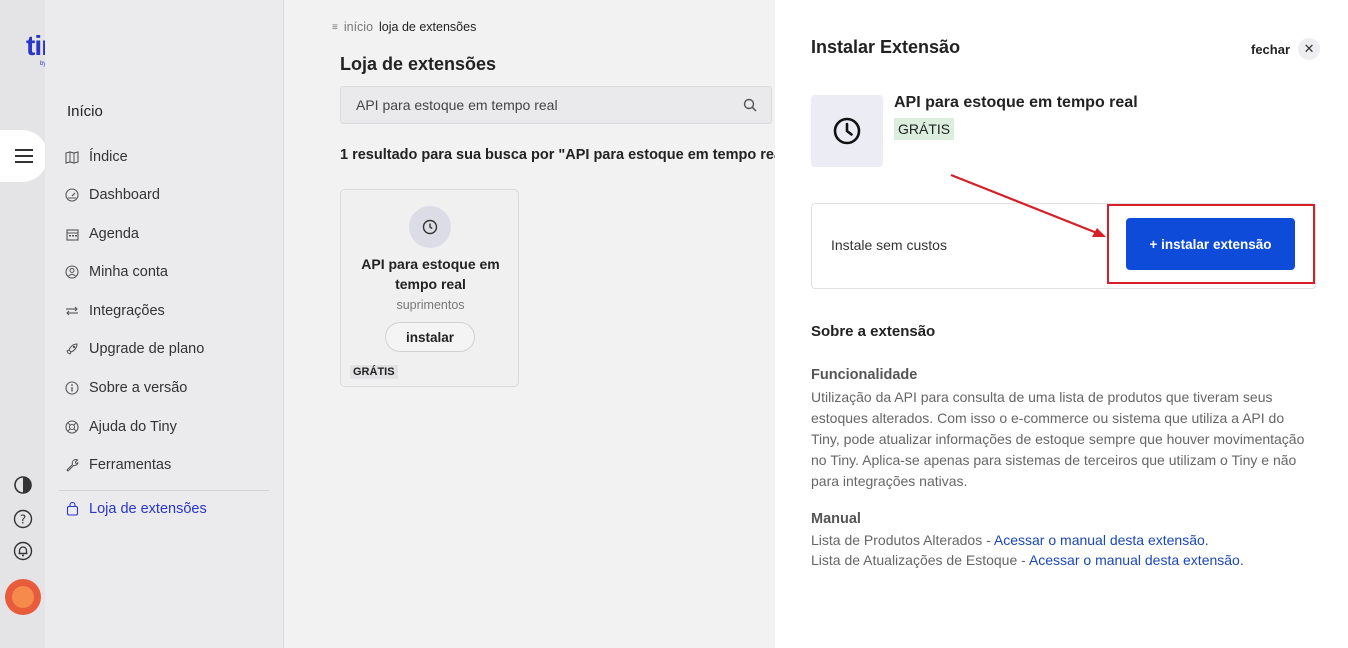 The image size is (1348, 648). Describe the element at coordinates (72, 349) in the screenshot. I see `rocket-icon` at that location.